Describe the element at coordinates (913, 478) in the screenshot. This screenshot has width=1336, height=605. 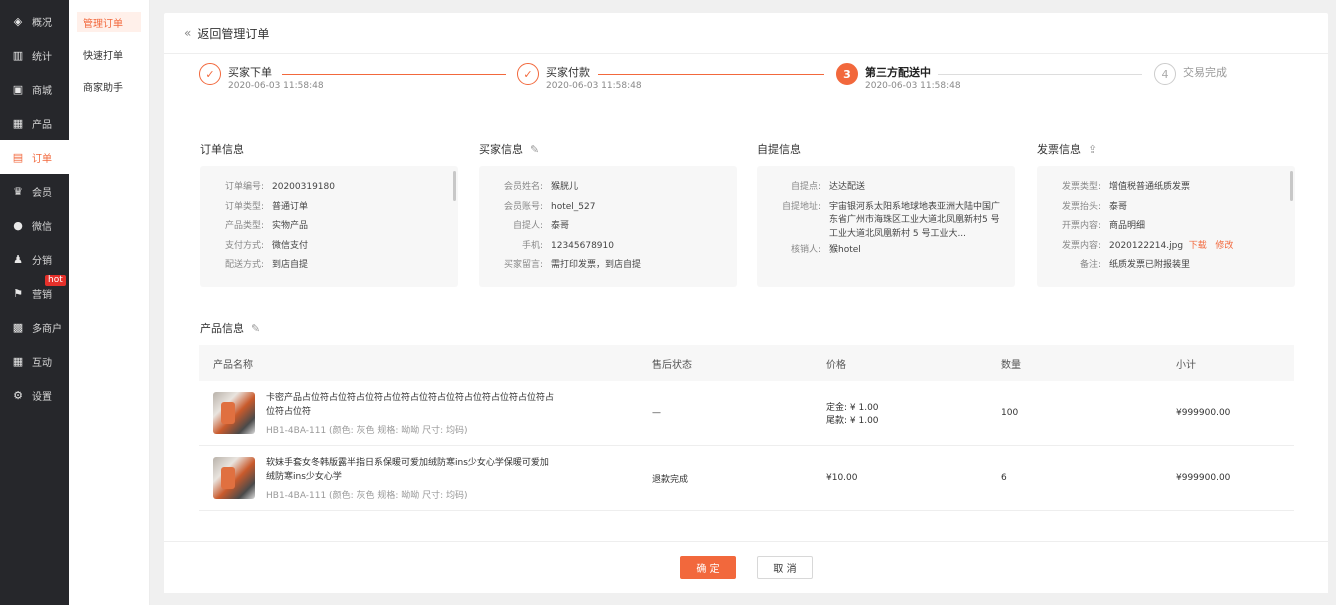
I see `price-cell: ¥10.00` at that location.